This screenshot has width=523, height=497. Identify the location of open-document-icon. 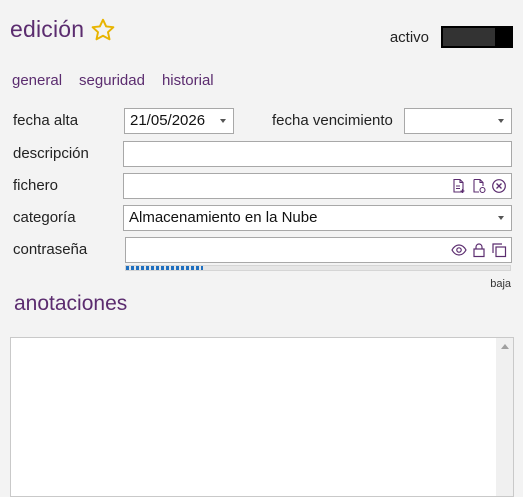
(479, 186).